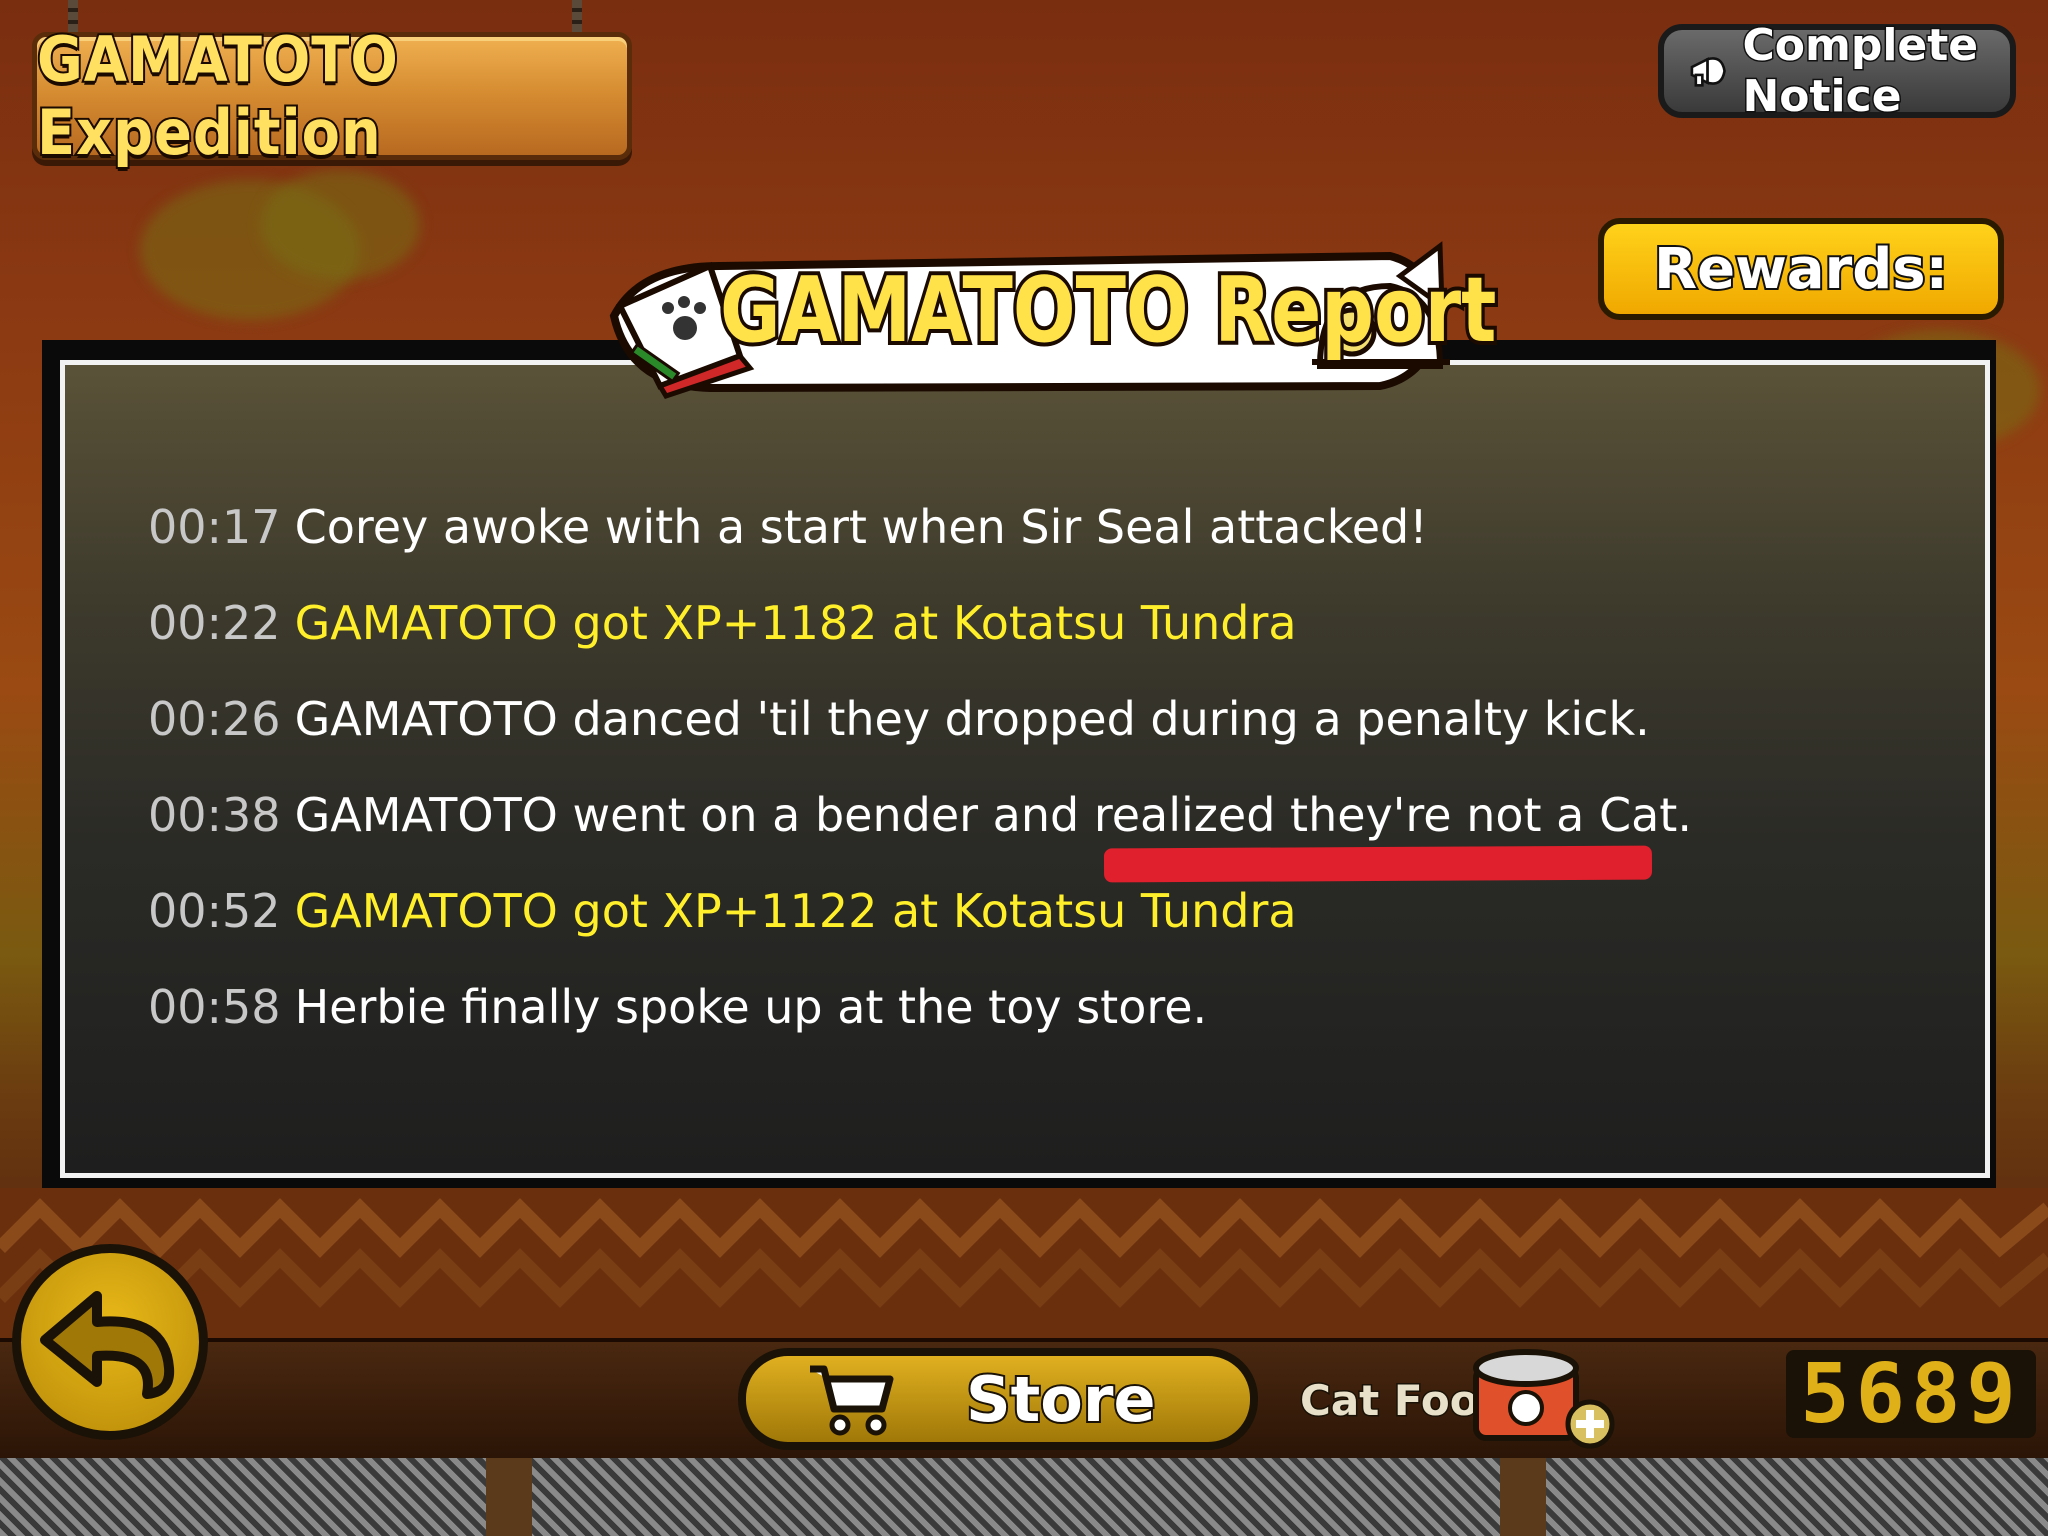 The width and height of the screenshot is (2048, 1536). I want to click on red-underline-annotation, so click(1378, 864).